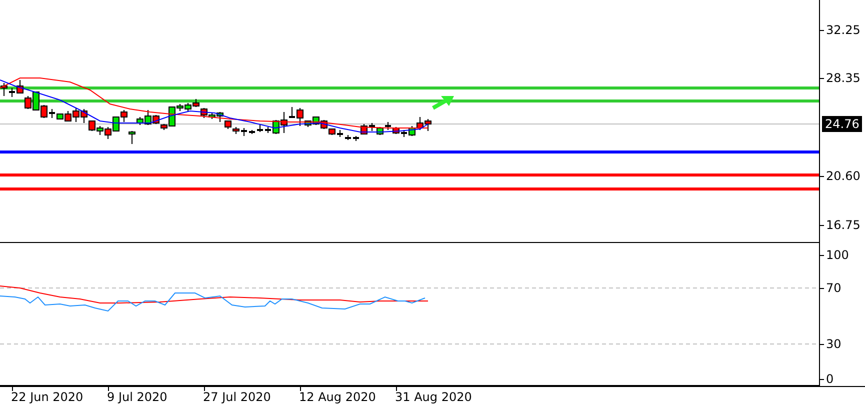 This screenshot has height=406, width=865. Describe the element at coordinates (834, 344) in the screenshot. I see `oscillator-axis-label: 30` at that location.